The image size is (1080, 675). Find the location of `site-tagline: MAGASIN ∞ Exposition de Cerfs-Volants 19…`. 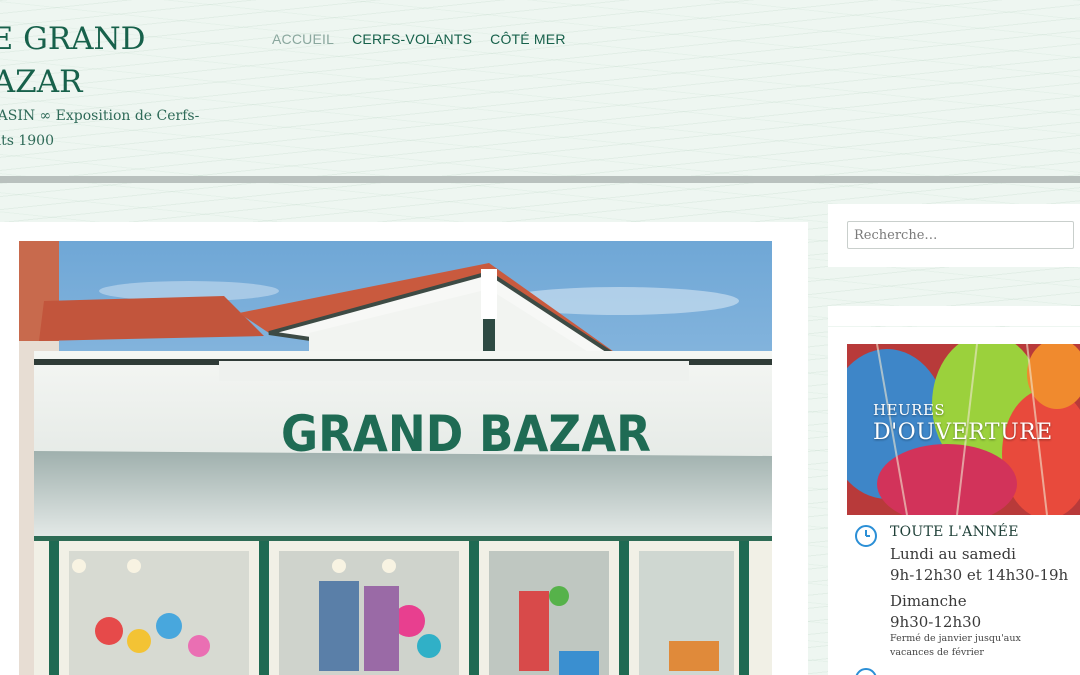

site-tagline: MAGASIN ∞ Exposition de Cerfs-Volants 19… is located at coordinates (100, 128).